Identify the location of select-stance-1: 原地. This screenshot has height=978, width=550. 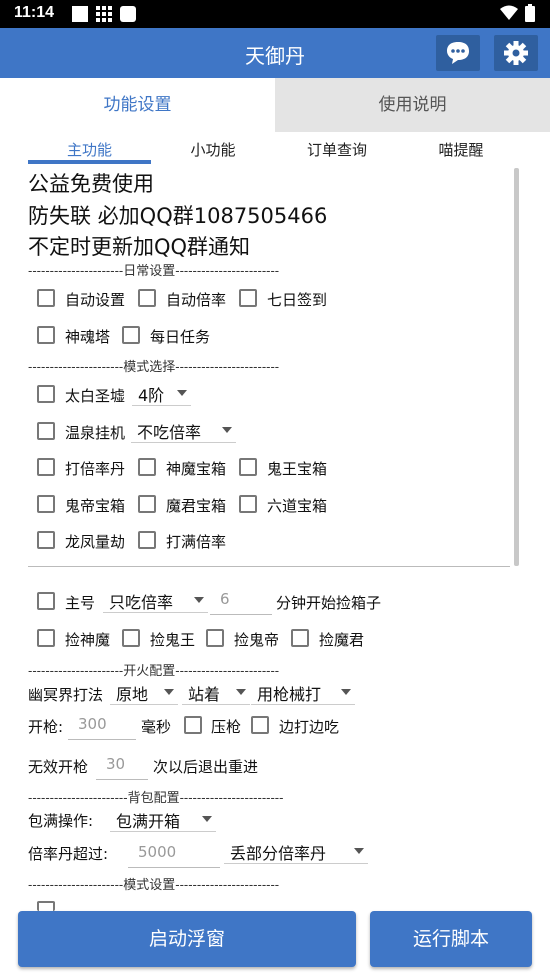
(144, 692).